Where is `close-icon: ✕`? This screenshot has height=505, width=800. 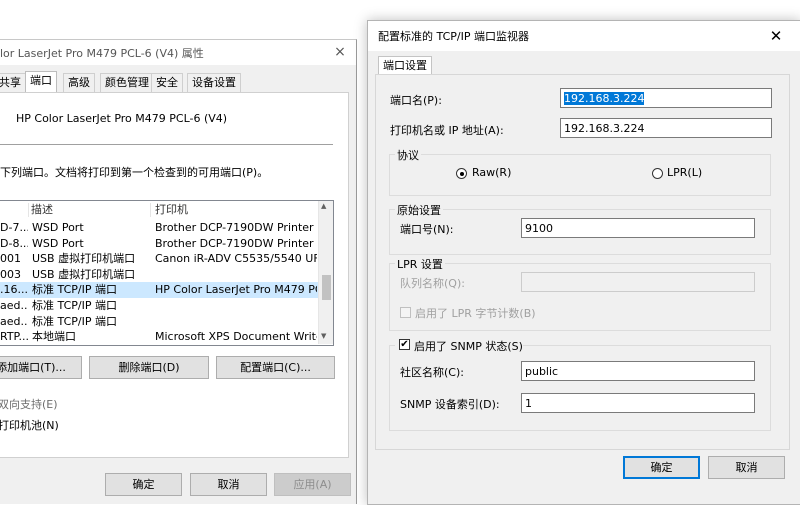 close-icon: ✕ is located at coordinates (776, 36).